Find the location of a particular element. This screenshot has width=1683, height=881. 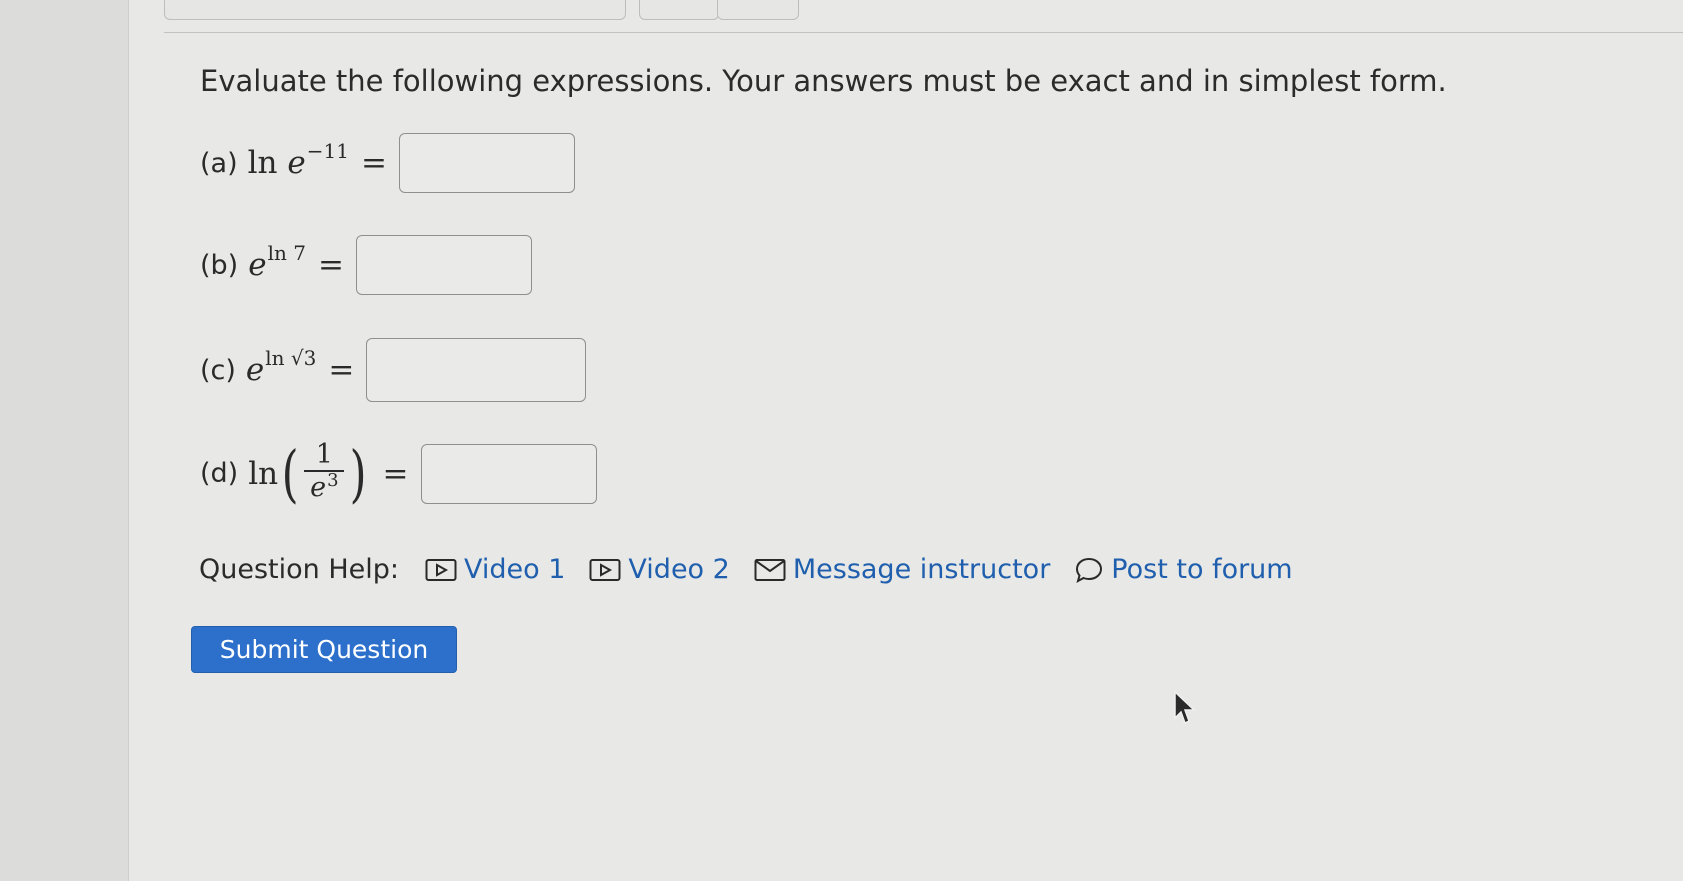

part-label: (b) is located at coordinates (219, 265).